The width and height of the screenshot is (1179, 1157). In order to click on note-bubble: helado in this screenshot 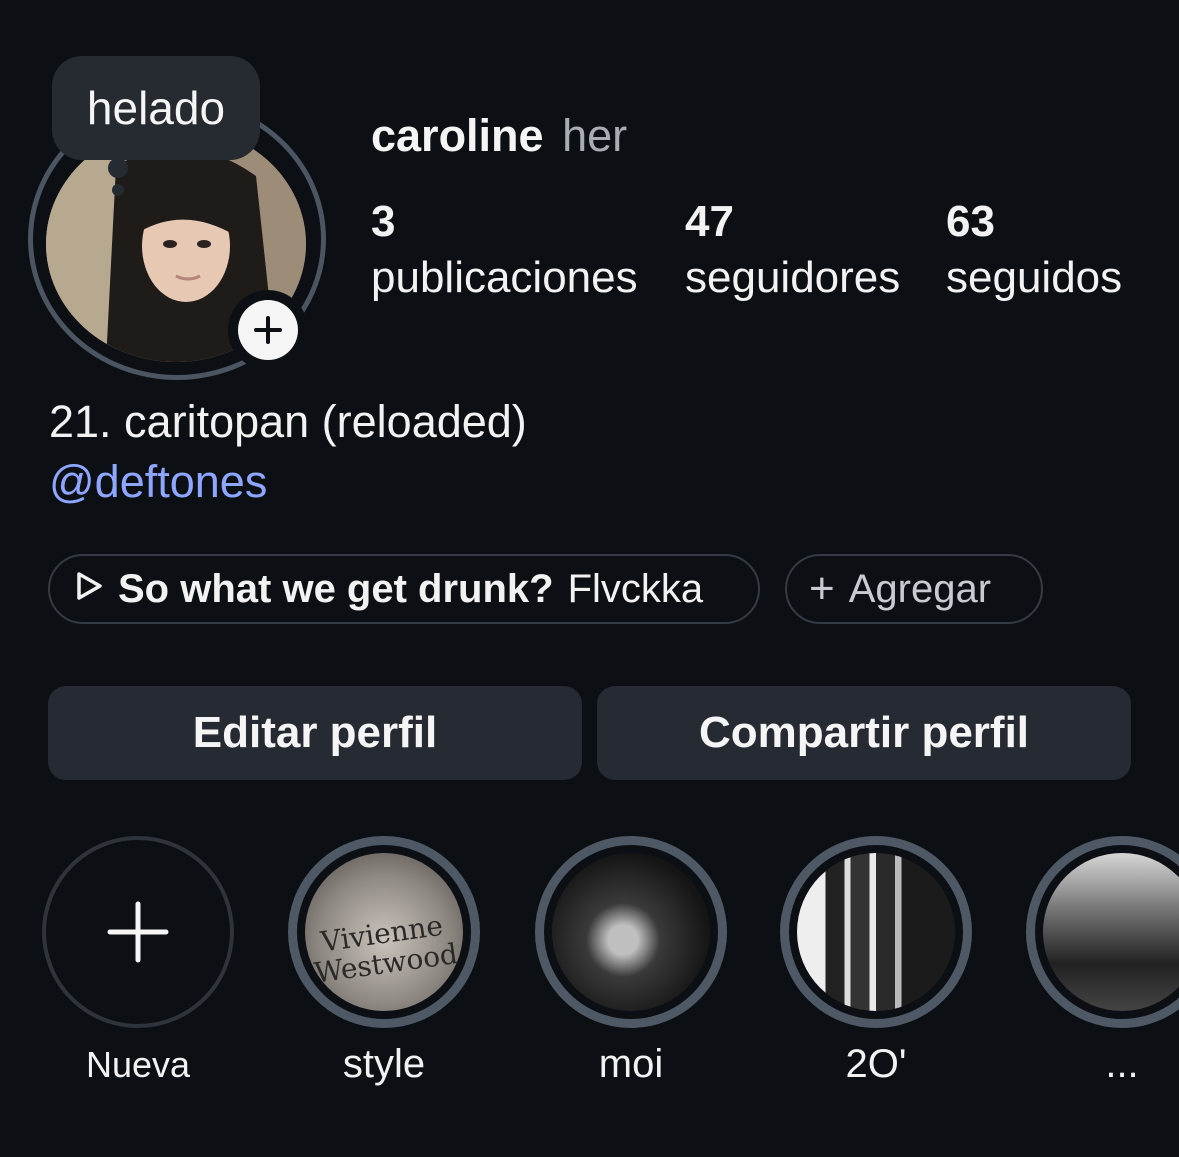, I will do `click(156, 108)`.